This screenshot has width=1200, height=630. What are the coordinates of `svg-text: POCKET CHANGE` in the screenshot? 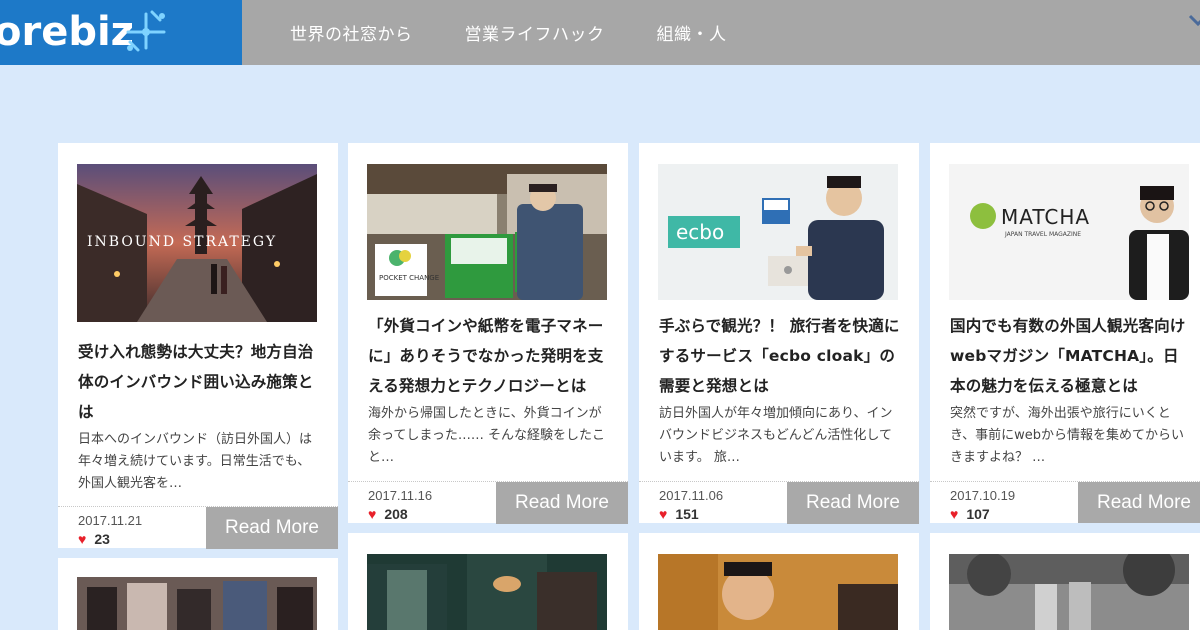 It's located at (409, 278).